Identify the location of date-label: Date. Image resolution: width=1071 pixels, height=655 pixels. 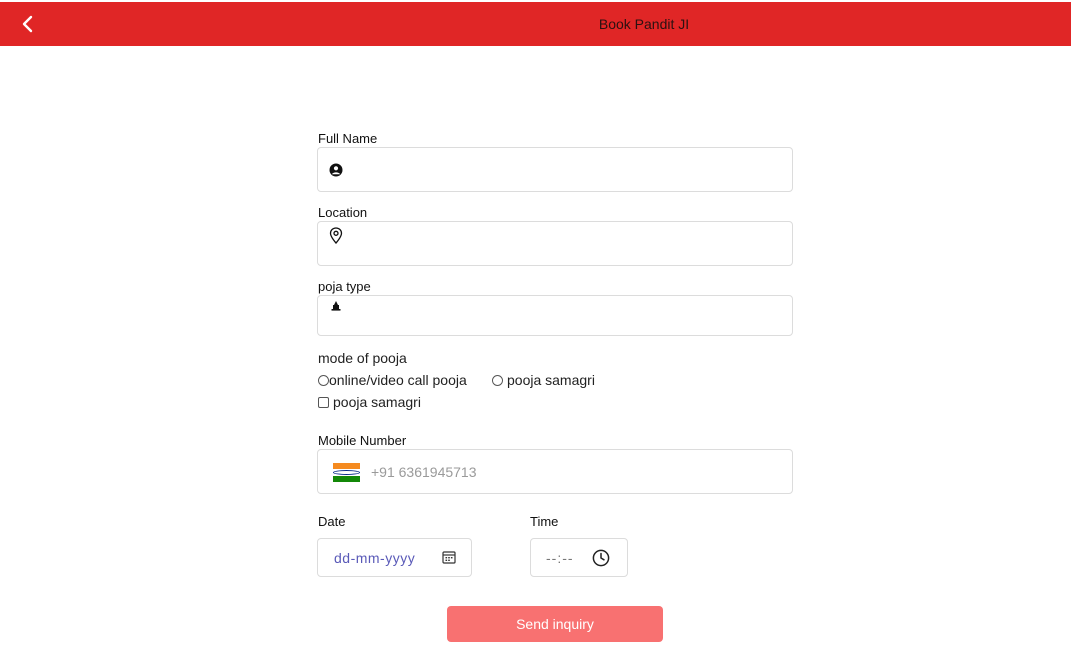
(332, 521).